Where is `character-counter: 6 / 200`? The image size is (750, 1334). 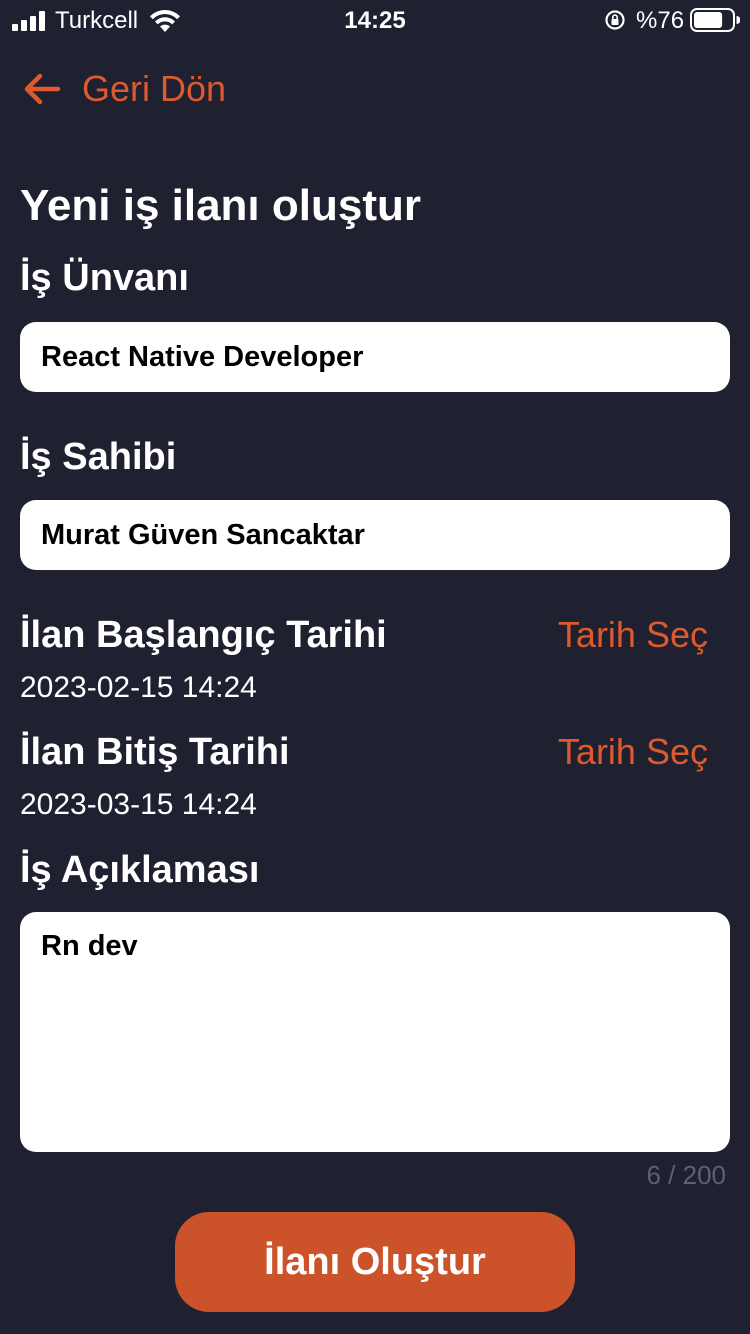 character-counter: 6 / 200 is located at coordinates (686, 1175).